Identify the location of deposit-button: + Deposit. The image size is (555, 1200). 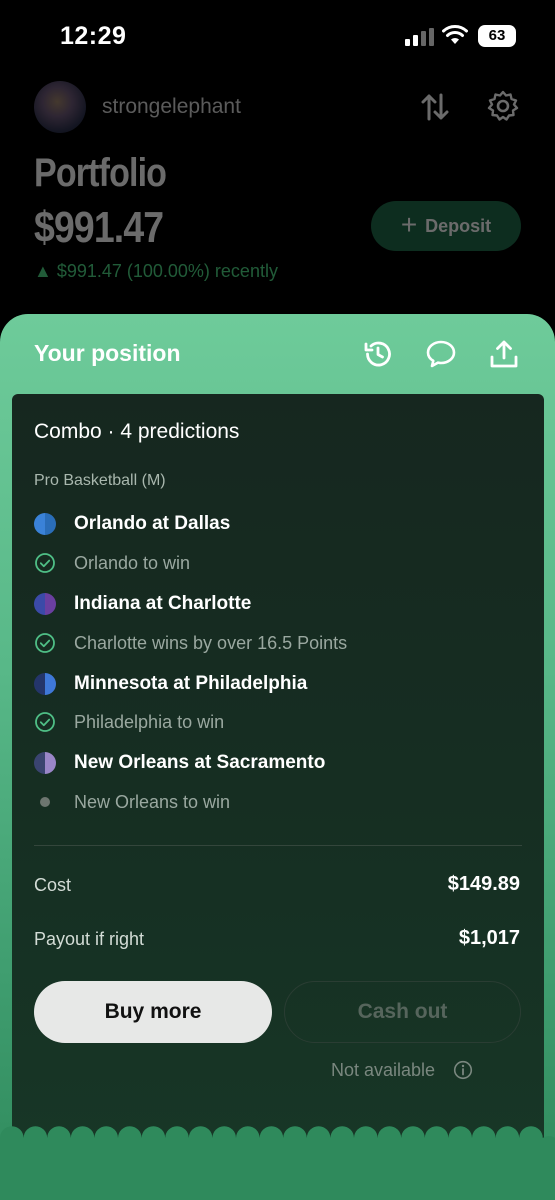
(446, 226).